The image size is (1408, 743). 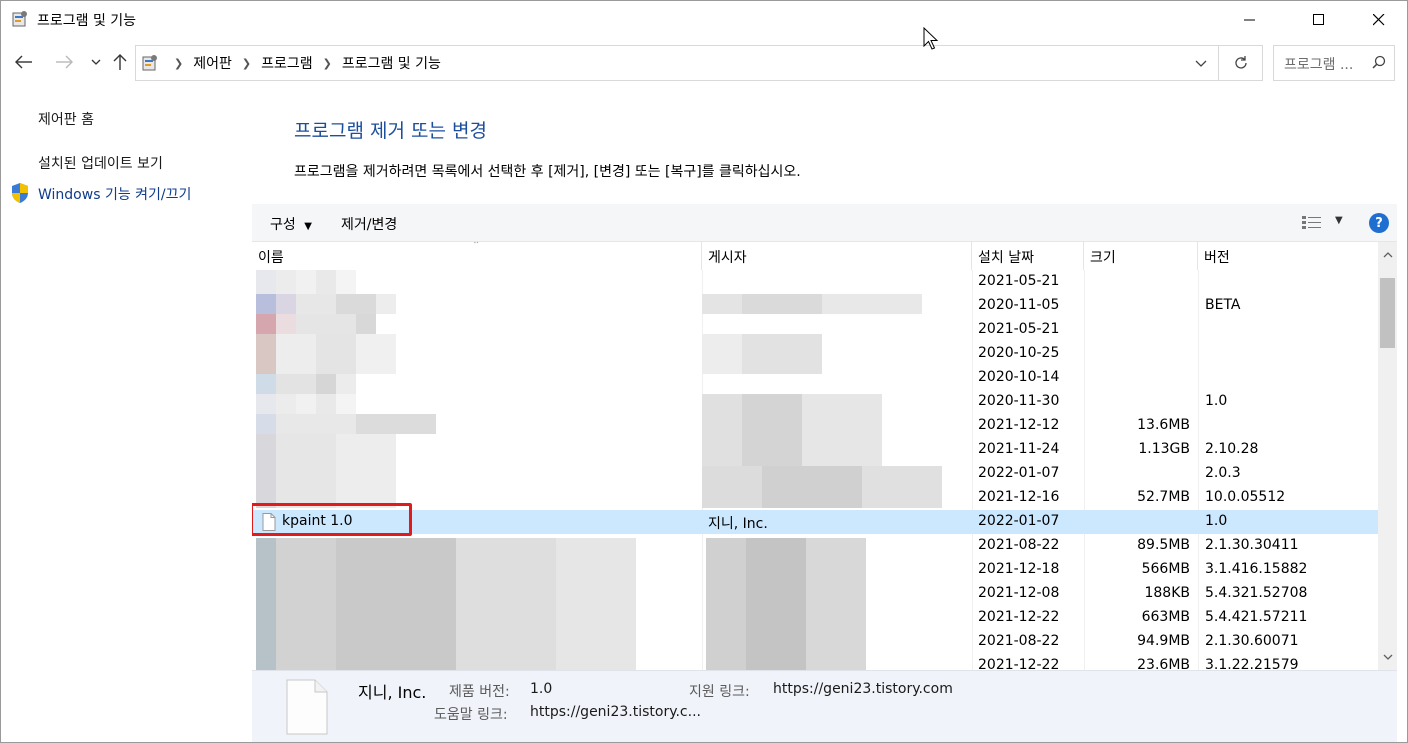 What do you see at coordinates (815, 522) in the screenshot?
I see `program-row-selected: kpaint 1.0 지니, Inc. 2022-01-07 1.0` at bounding box center [815, 522].